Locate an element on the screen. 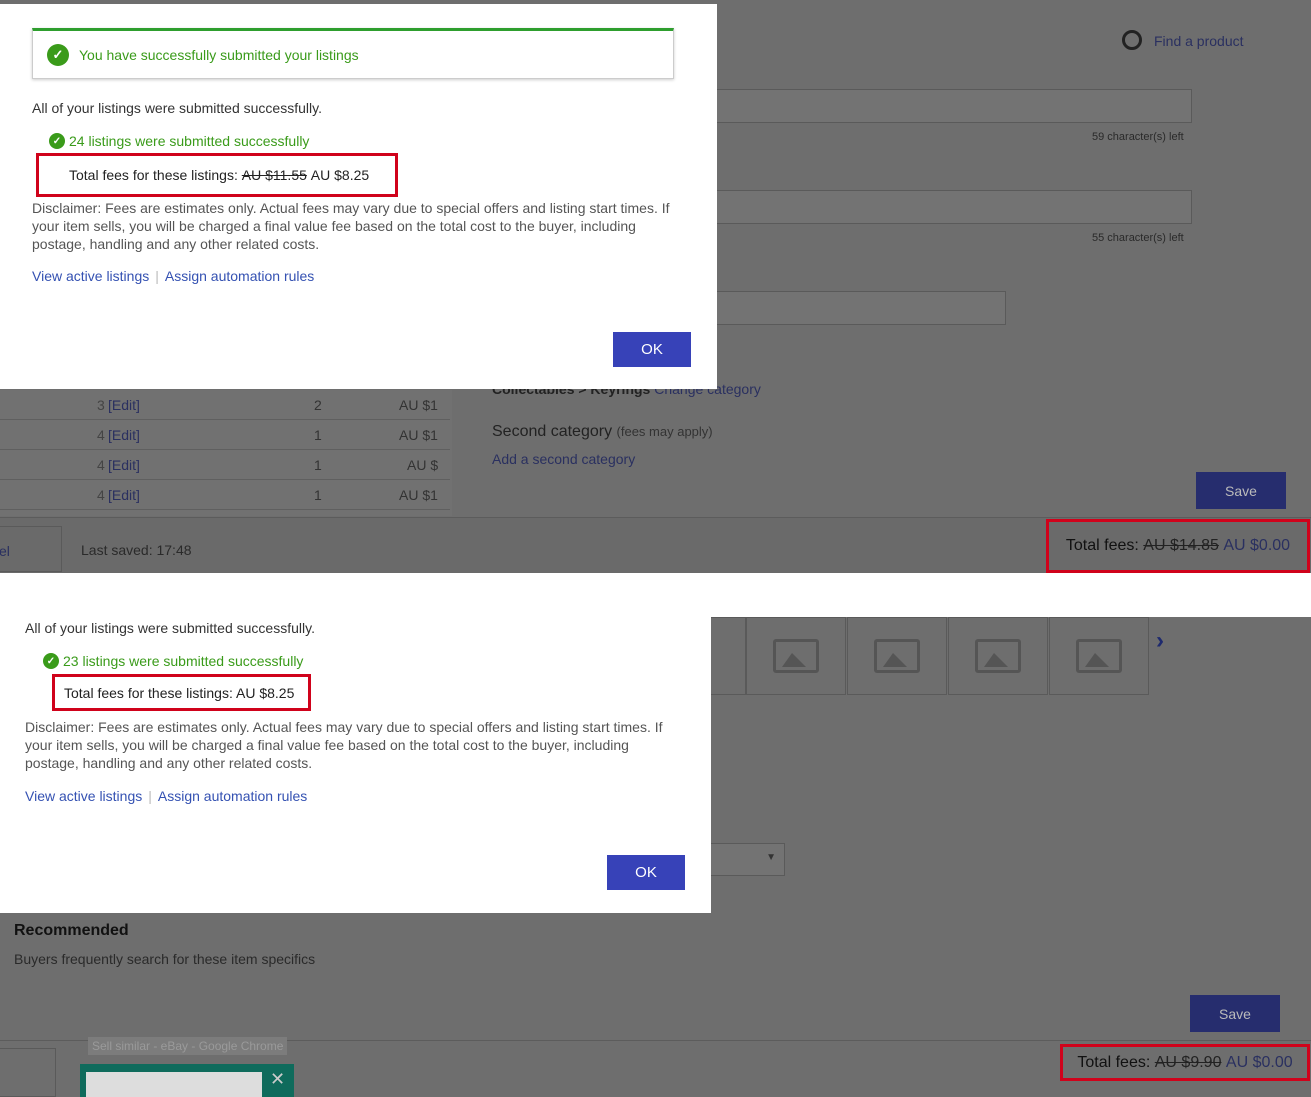 The height and width of the screenshot is (1097, 1311). photo-strip is located at coordinates (897, 656).